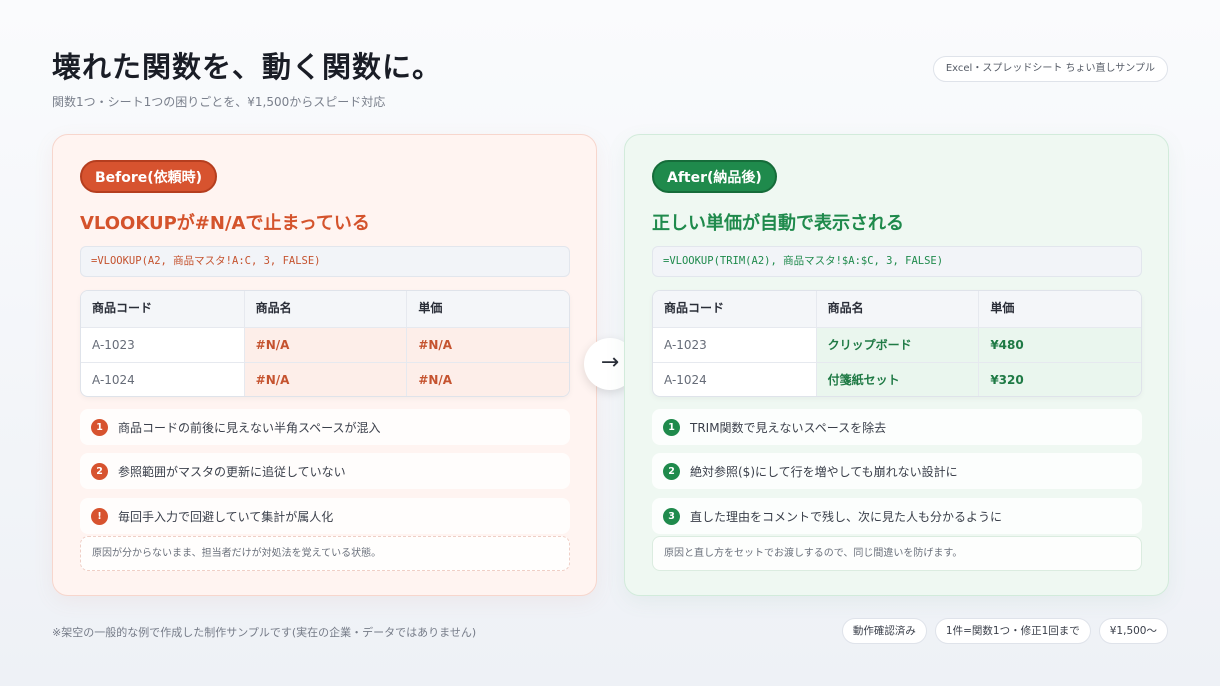  Describe the element at coordinates (1012, 631) in the screenshot. I see `scope-chip: 1件=関数1つ・修正1回まで` at that location.